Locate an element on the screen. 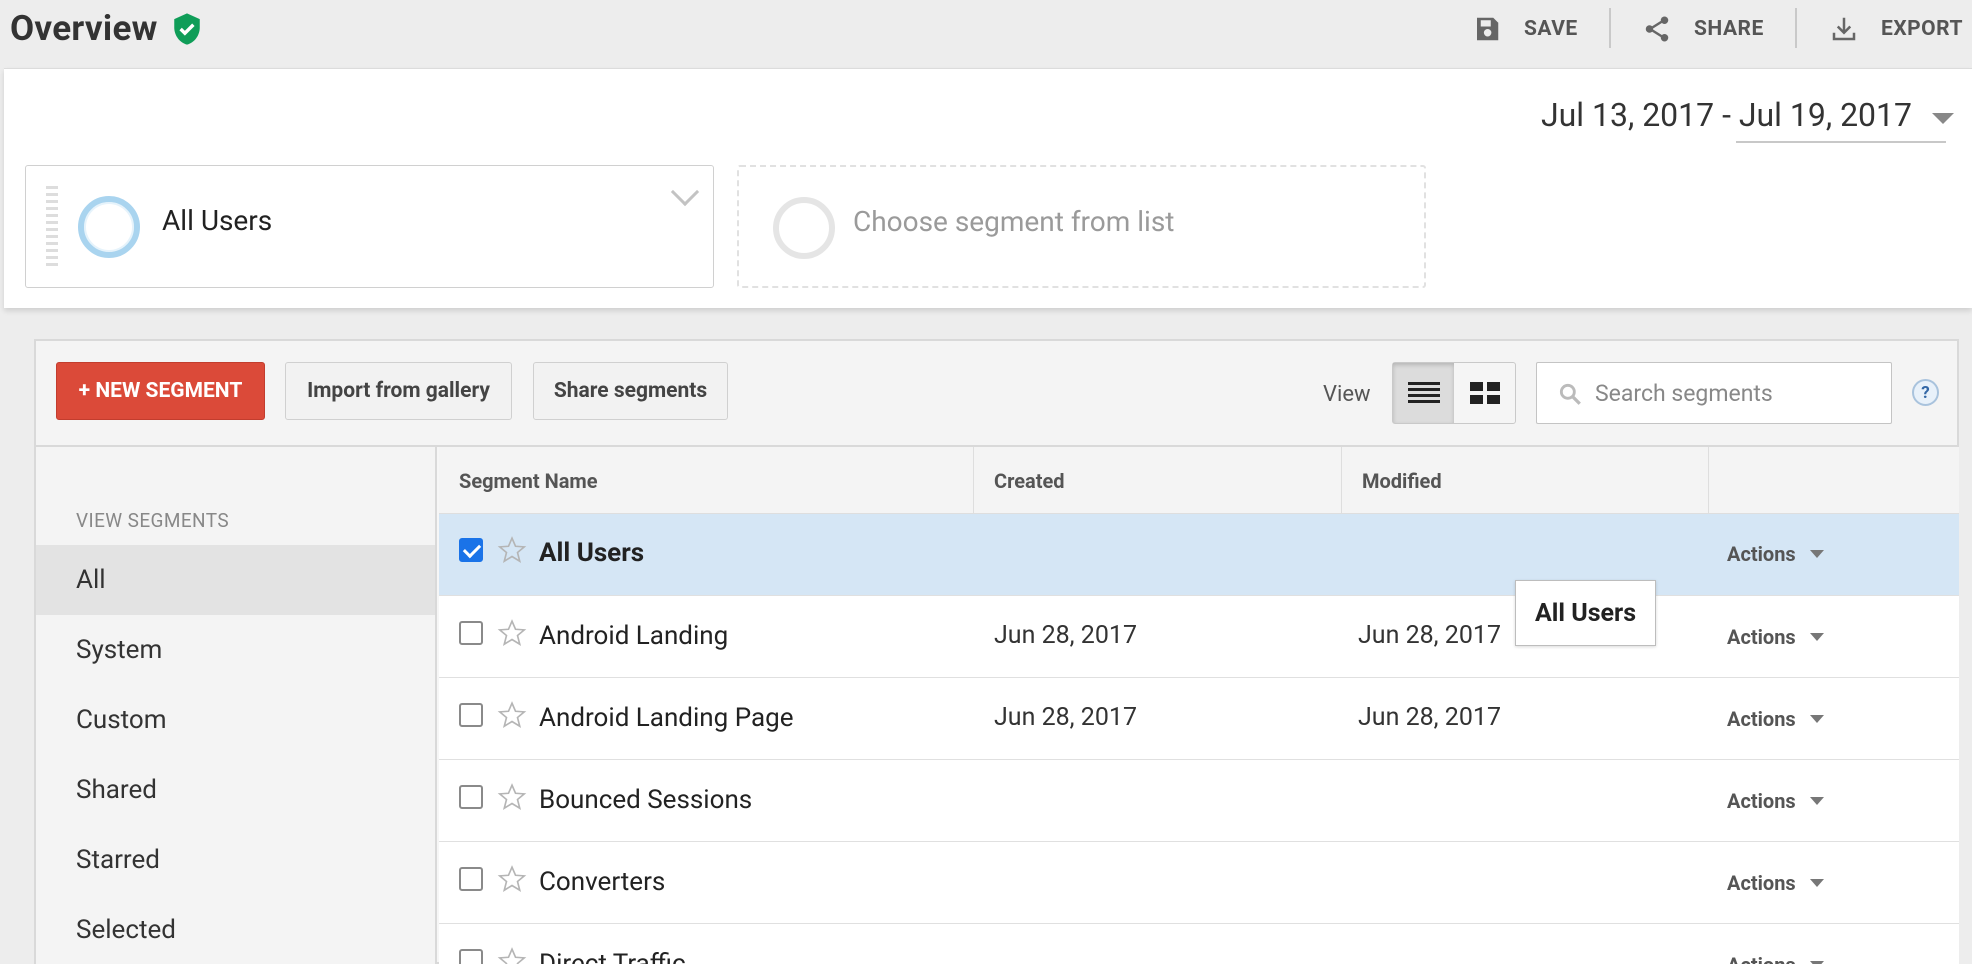 The image size is (1972, 964). column-header-segment-name: Segment Name is located at coordinates (706, 480).